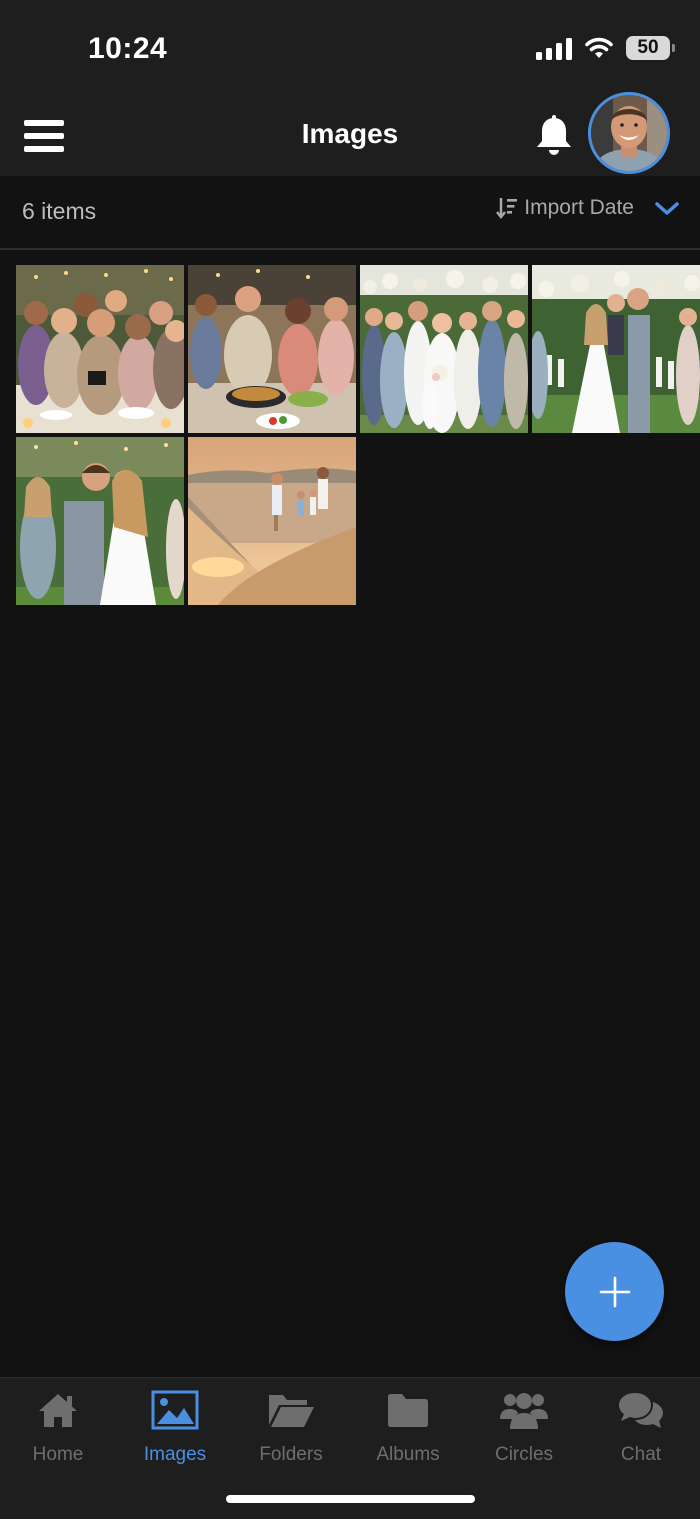  What do you see at coordinates (128, 48) in the screenshot?
I see `status-time: 10:24` at bounding box center [128, 48].